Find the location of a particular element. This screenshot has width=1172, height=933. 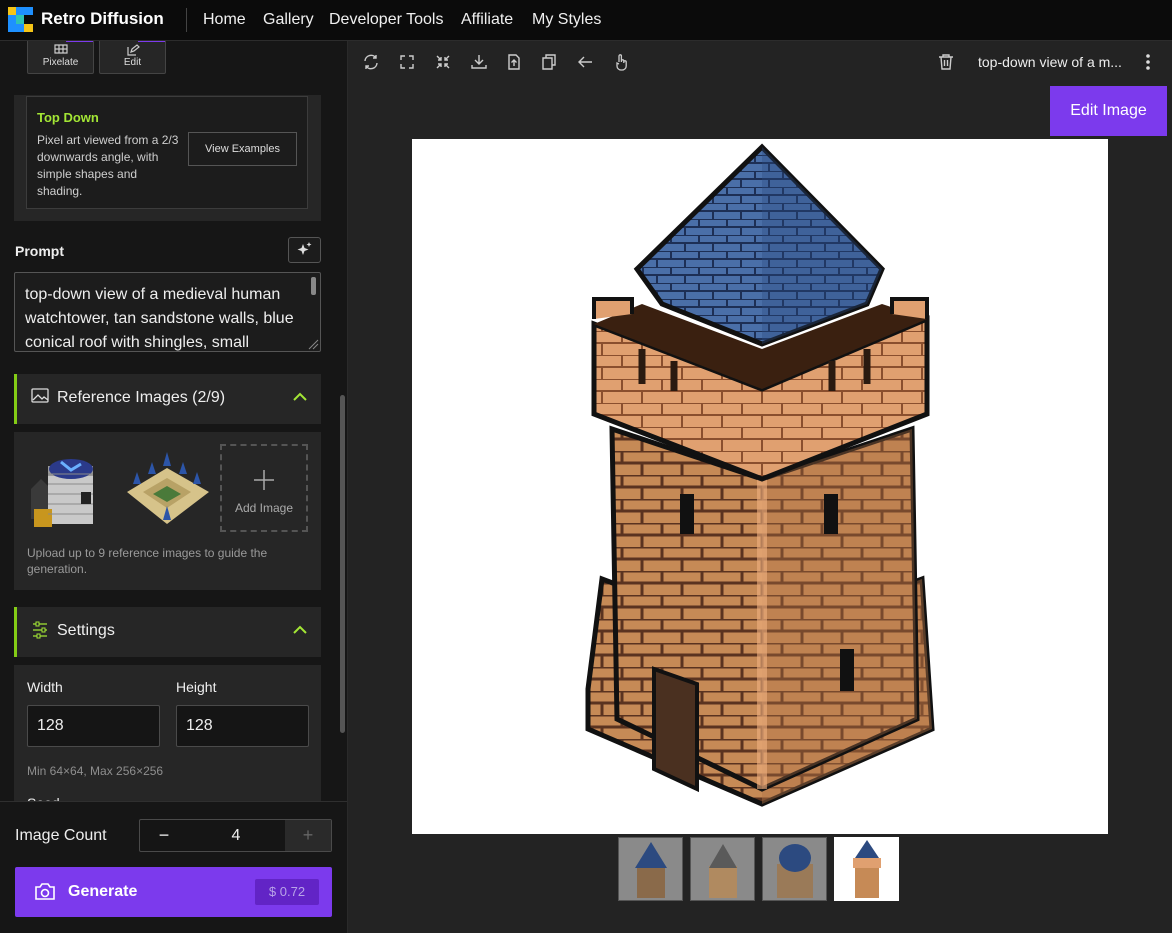

back-arrow-icon is located at coordinates (585, 62).